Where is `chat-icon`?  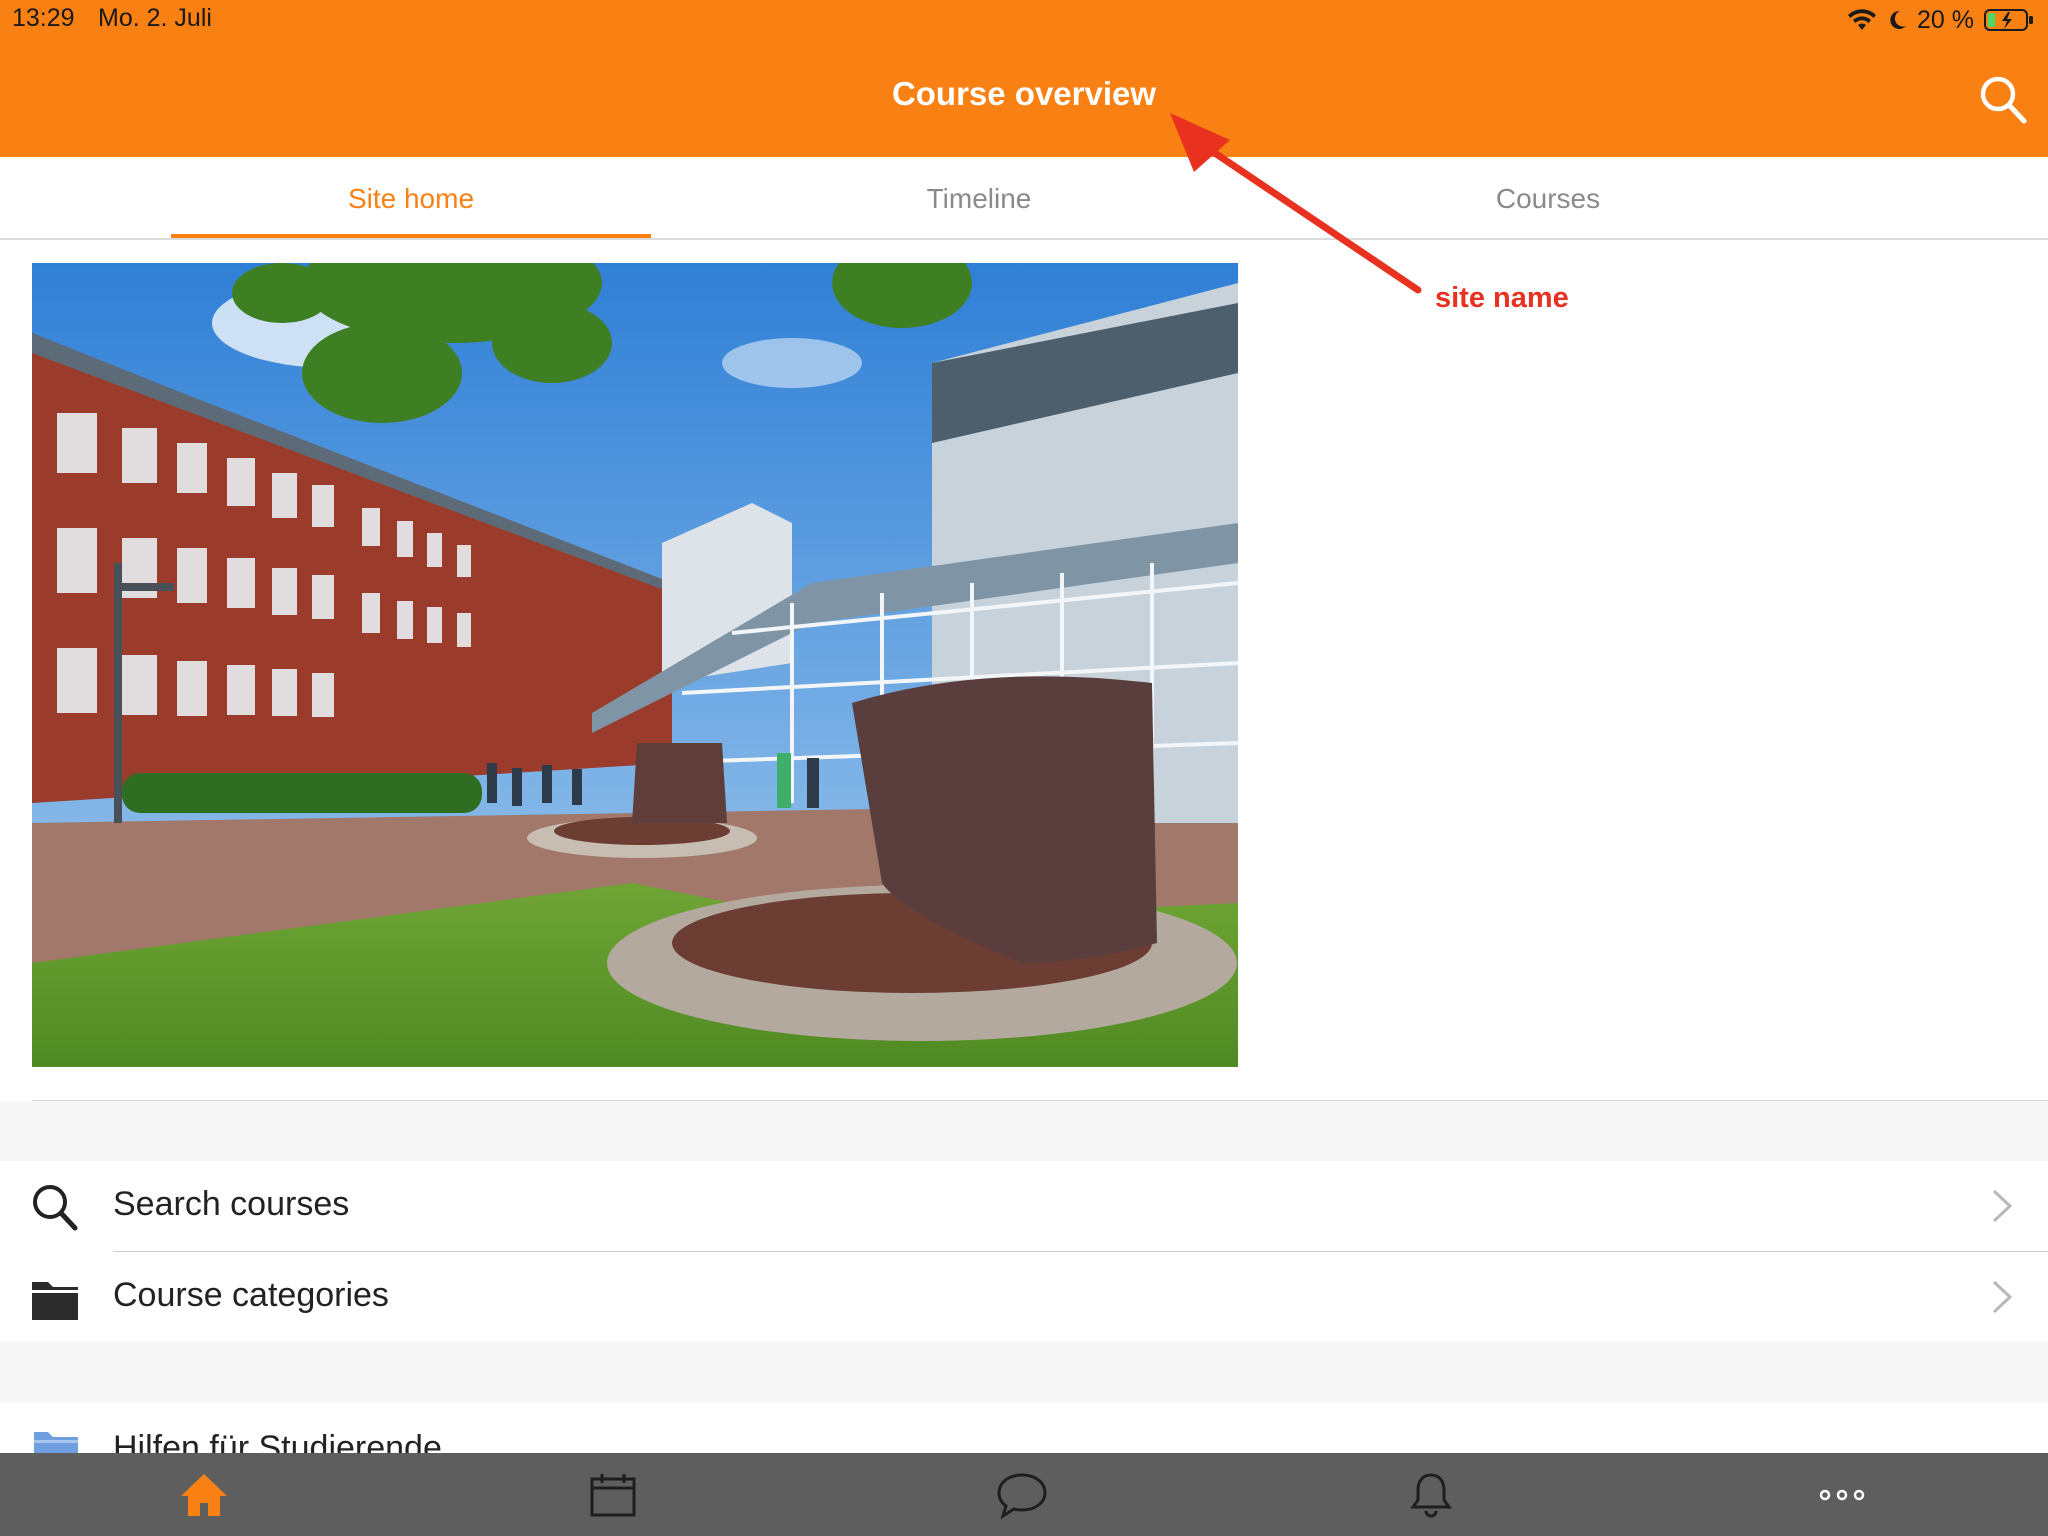
chat-icon is located at coordinates (1022, 1495).